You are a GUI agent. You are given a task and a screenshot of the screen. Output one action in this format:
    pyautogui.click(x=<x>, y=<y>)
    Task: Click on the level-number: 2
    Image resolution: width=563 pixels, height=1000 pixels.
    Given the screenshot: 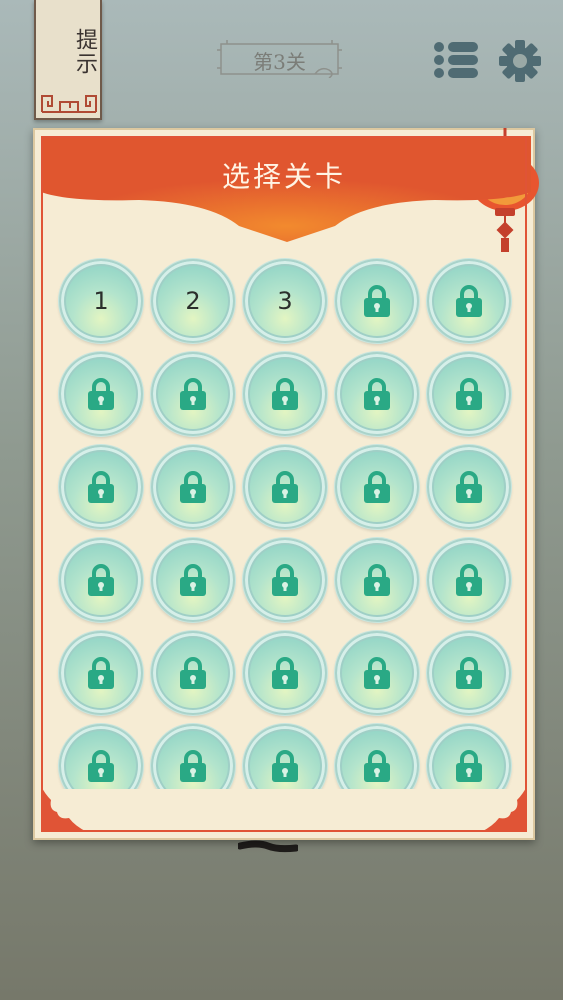 What is the action you would take?
    pyautogui.click(x=193, y=301)
    